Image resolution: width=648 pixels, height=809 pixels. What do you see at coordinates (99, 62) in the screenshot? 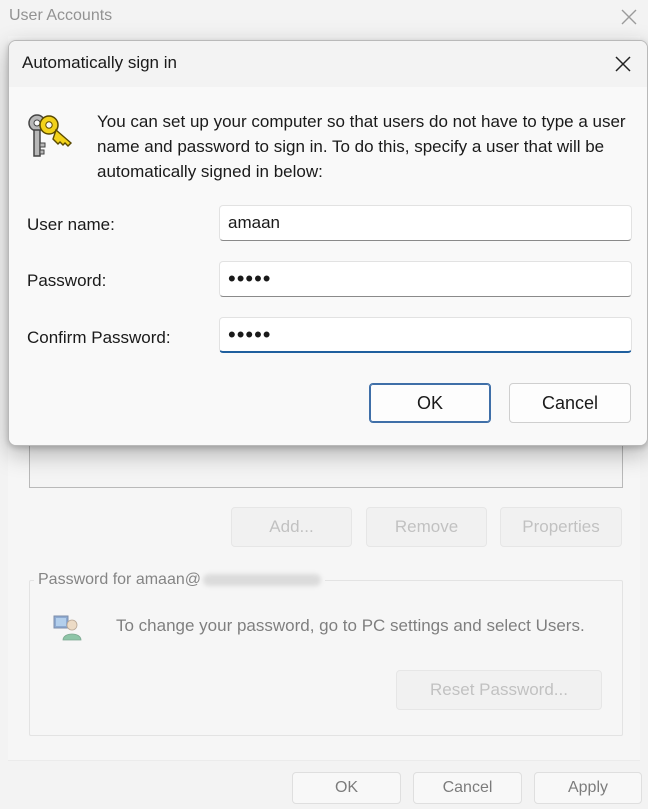
I see `dialog-title: Automatically sign in` at bounding box center [99, 62].